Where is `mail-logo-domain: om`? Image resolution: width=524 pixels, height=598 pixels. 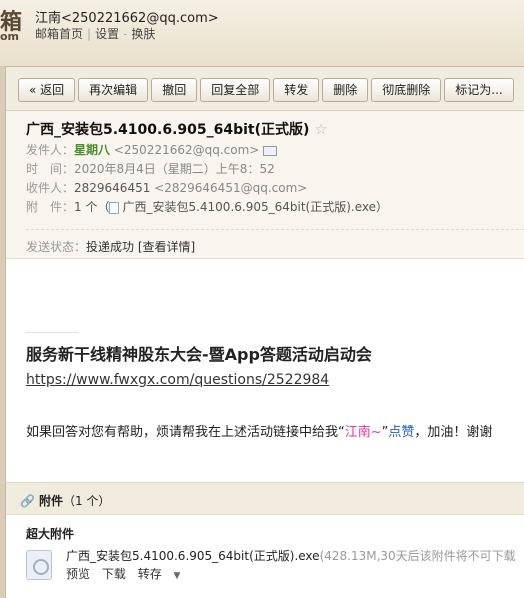 mail-logo-domain: om is located at coordinates (10, 36).